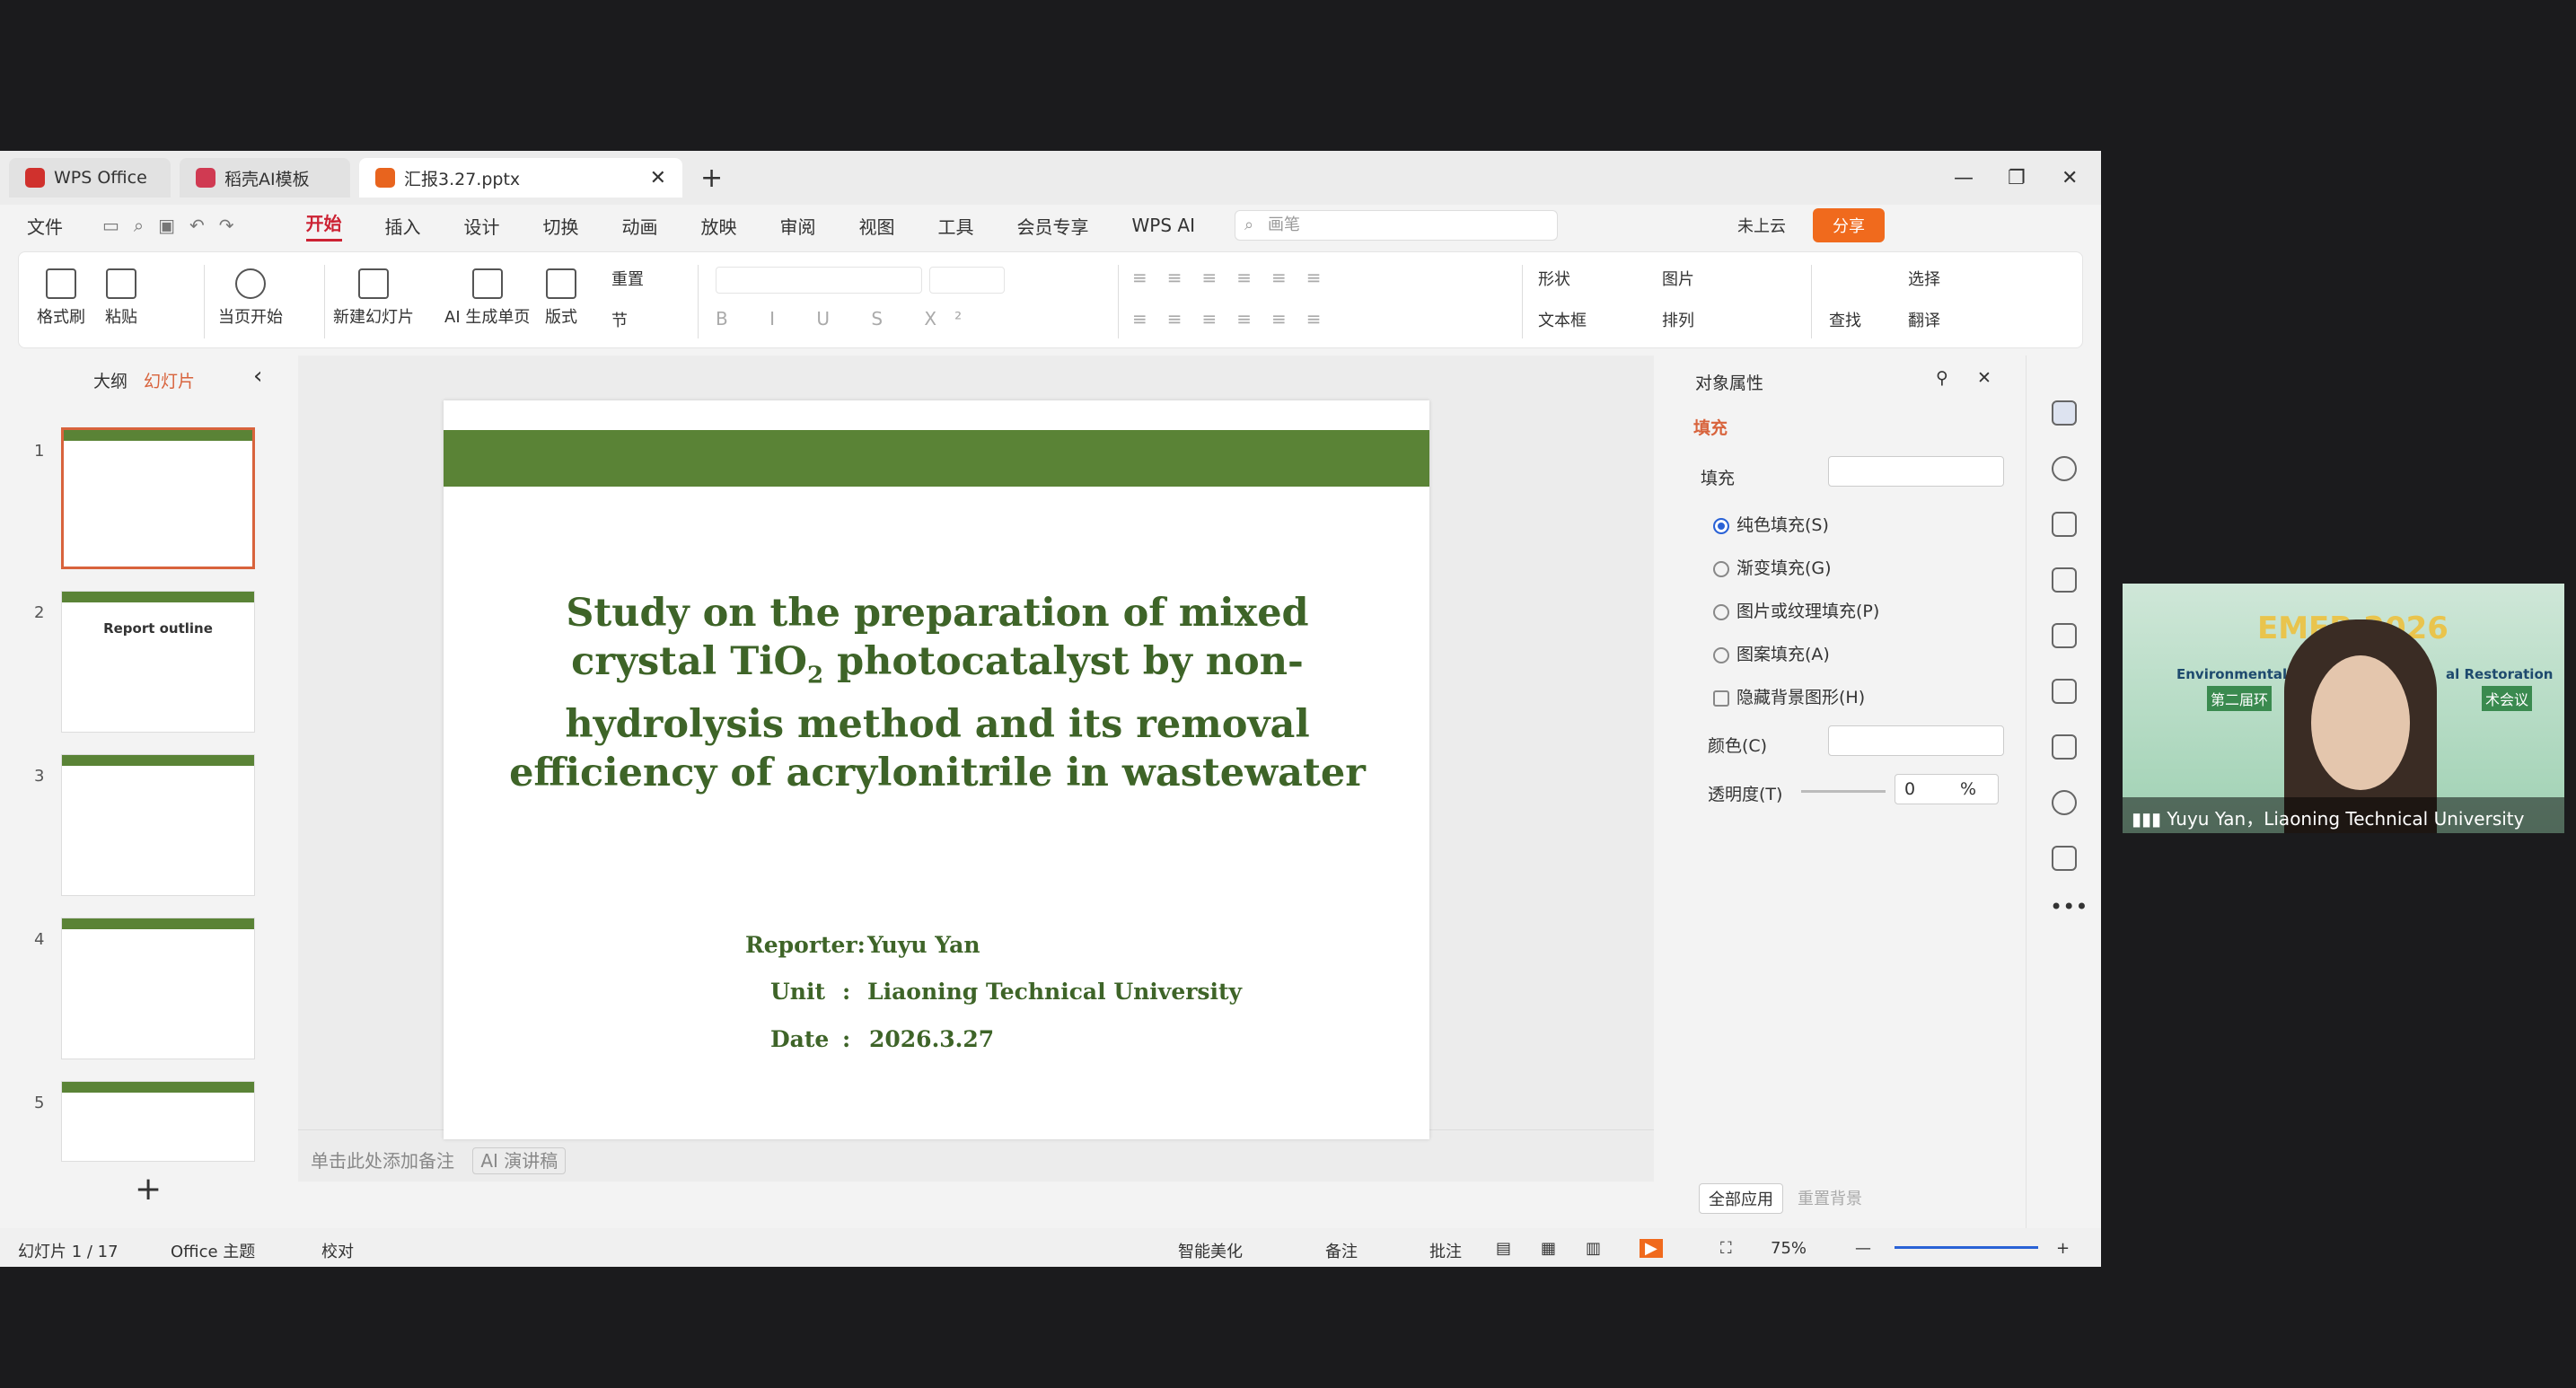 The image size is (2576, 1388). What do you see at coordinates (1789, 696) in the screenshot?
I see `hide-bg-checkbox: 隐藏背景图形(H)` at bounding box center [1789, 696].